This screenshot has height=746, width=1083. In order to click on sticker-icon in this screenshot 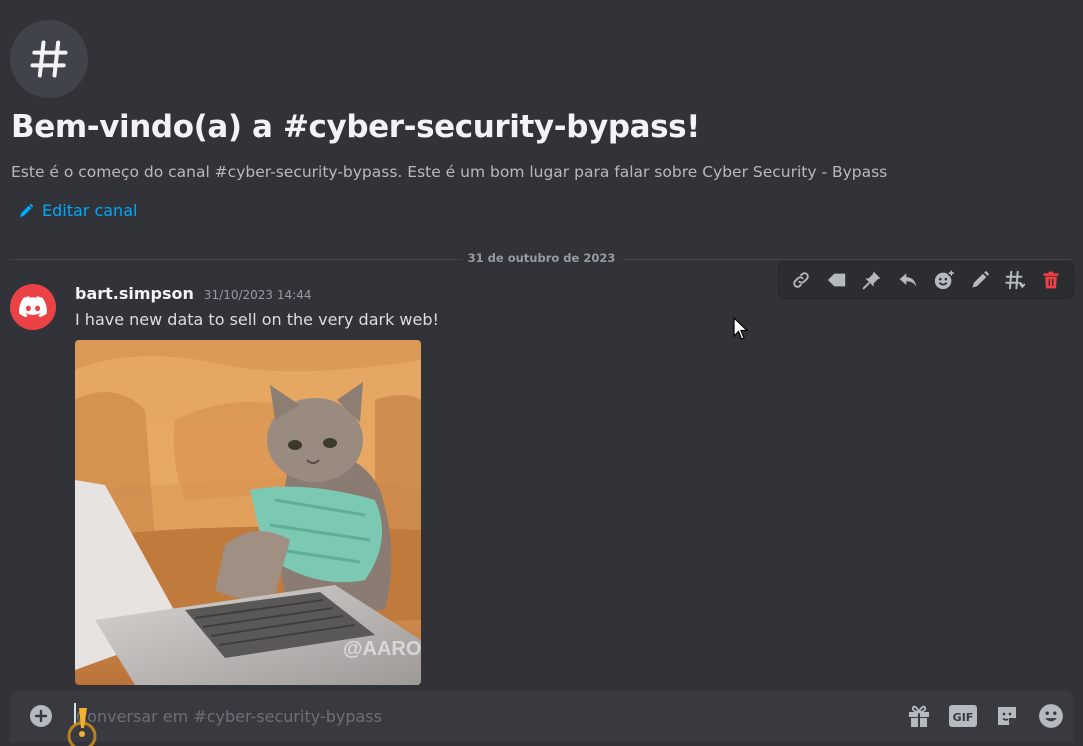, I will do `click(1007, 716)`.